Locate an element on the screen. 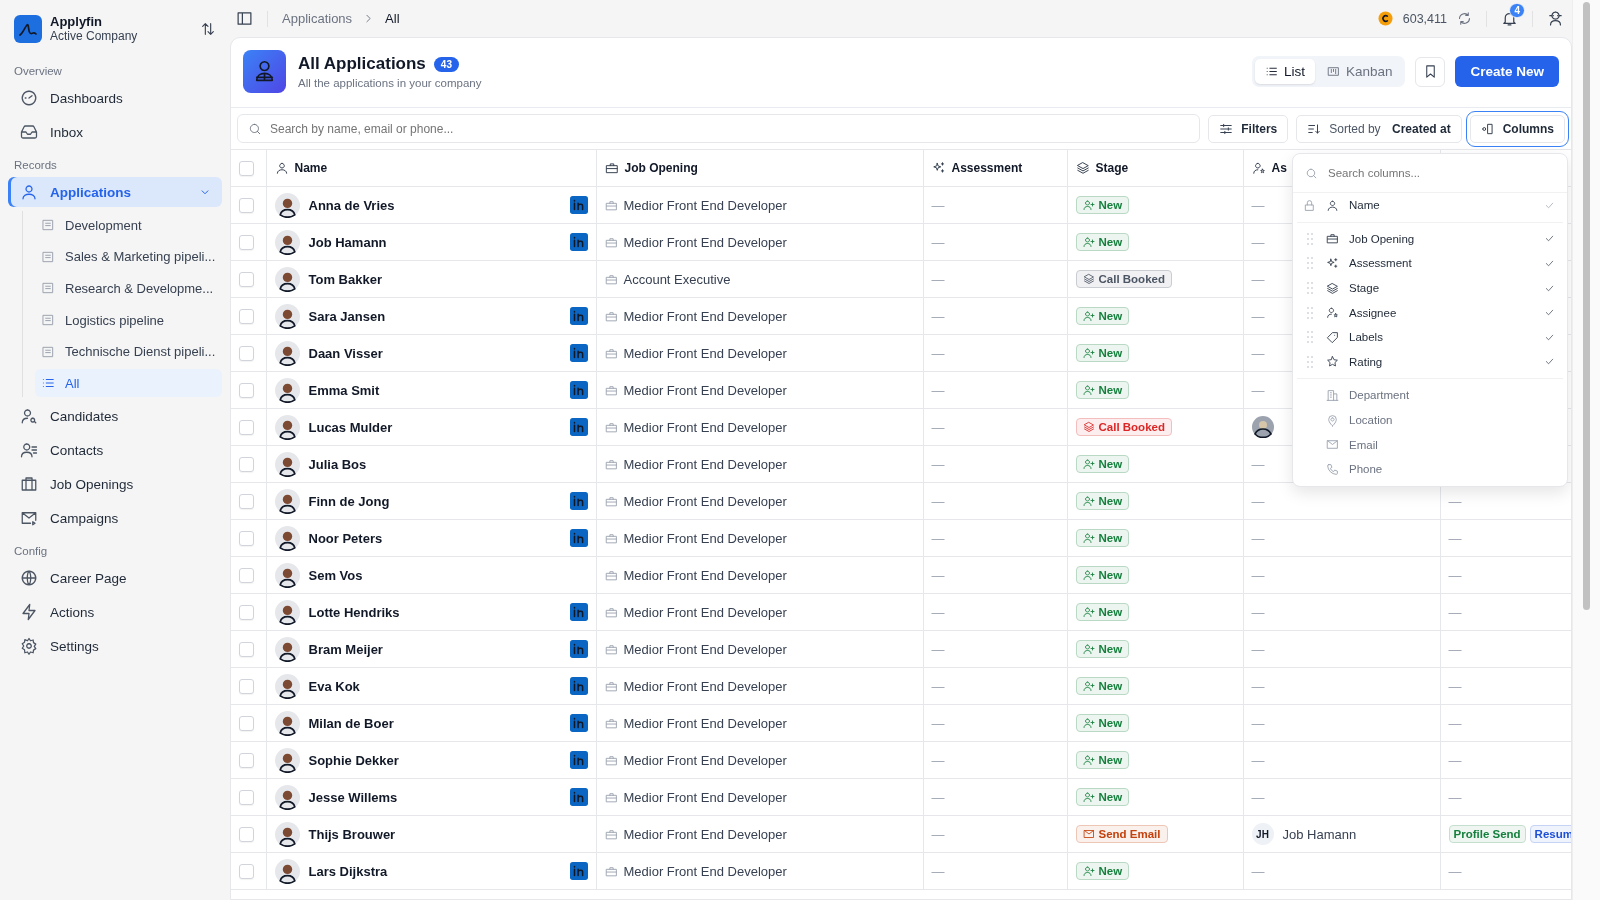 The image size is (1600, 900). nav-item: Job Openings is located at coordinates (115, 484).